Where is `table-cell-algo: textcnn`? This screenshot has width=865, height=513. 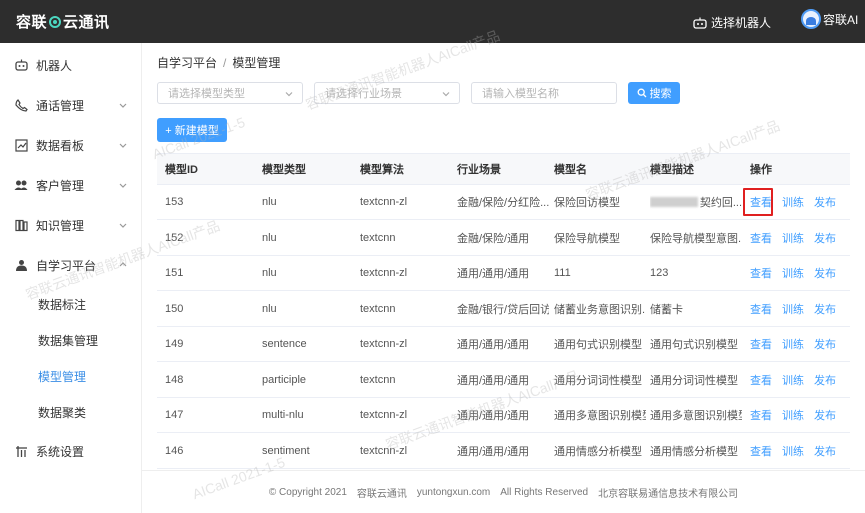
table-cell-algo: textcnn is located at coordinates (405, 309).